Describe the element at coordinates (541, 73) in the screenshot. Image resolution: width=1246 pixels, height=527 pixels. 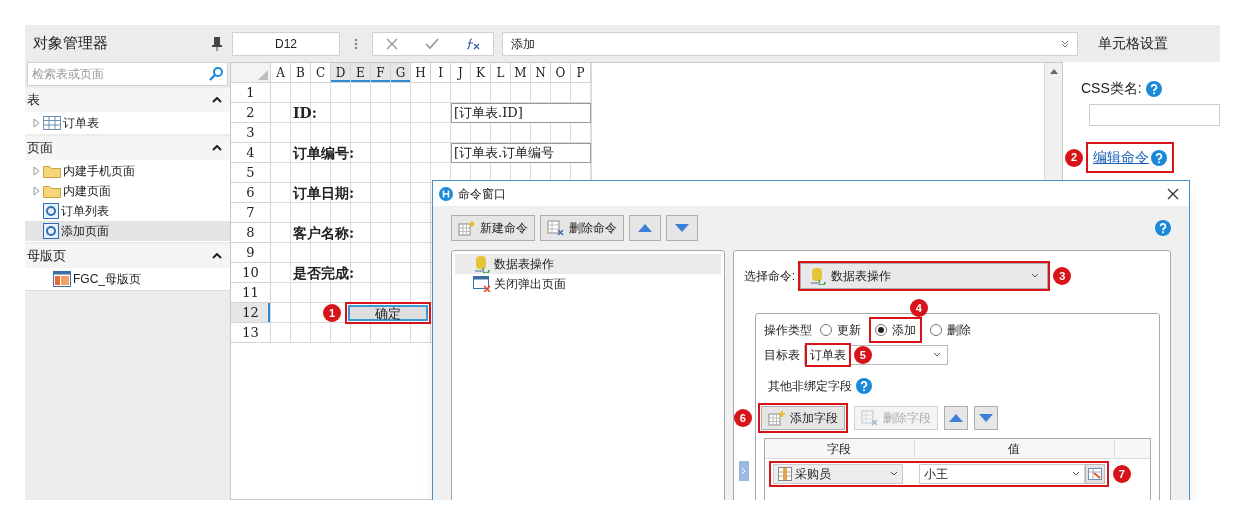
I see `column-header: N` at that location.